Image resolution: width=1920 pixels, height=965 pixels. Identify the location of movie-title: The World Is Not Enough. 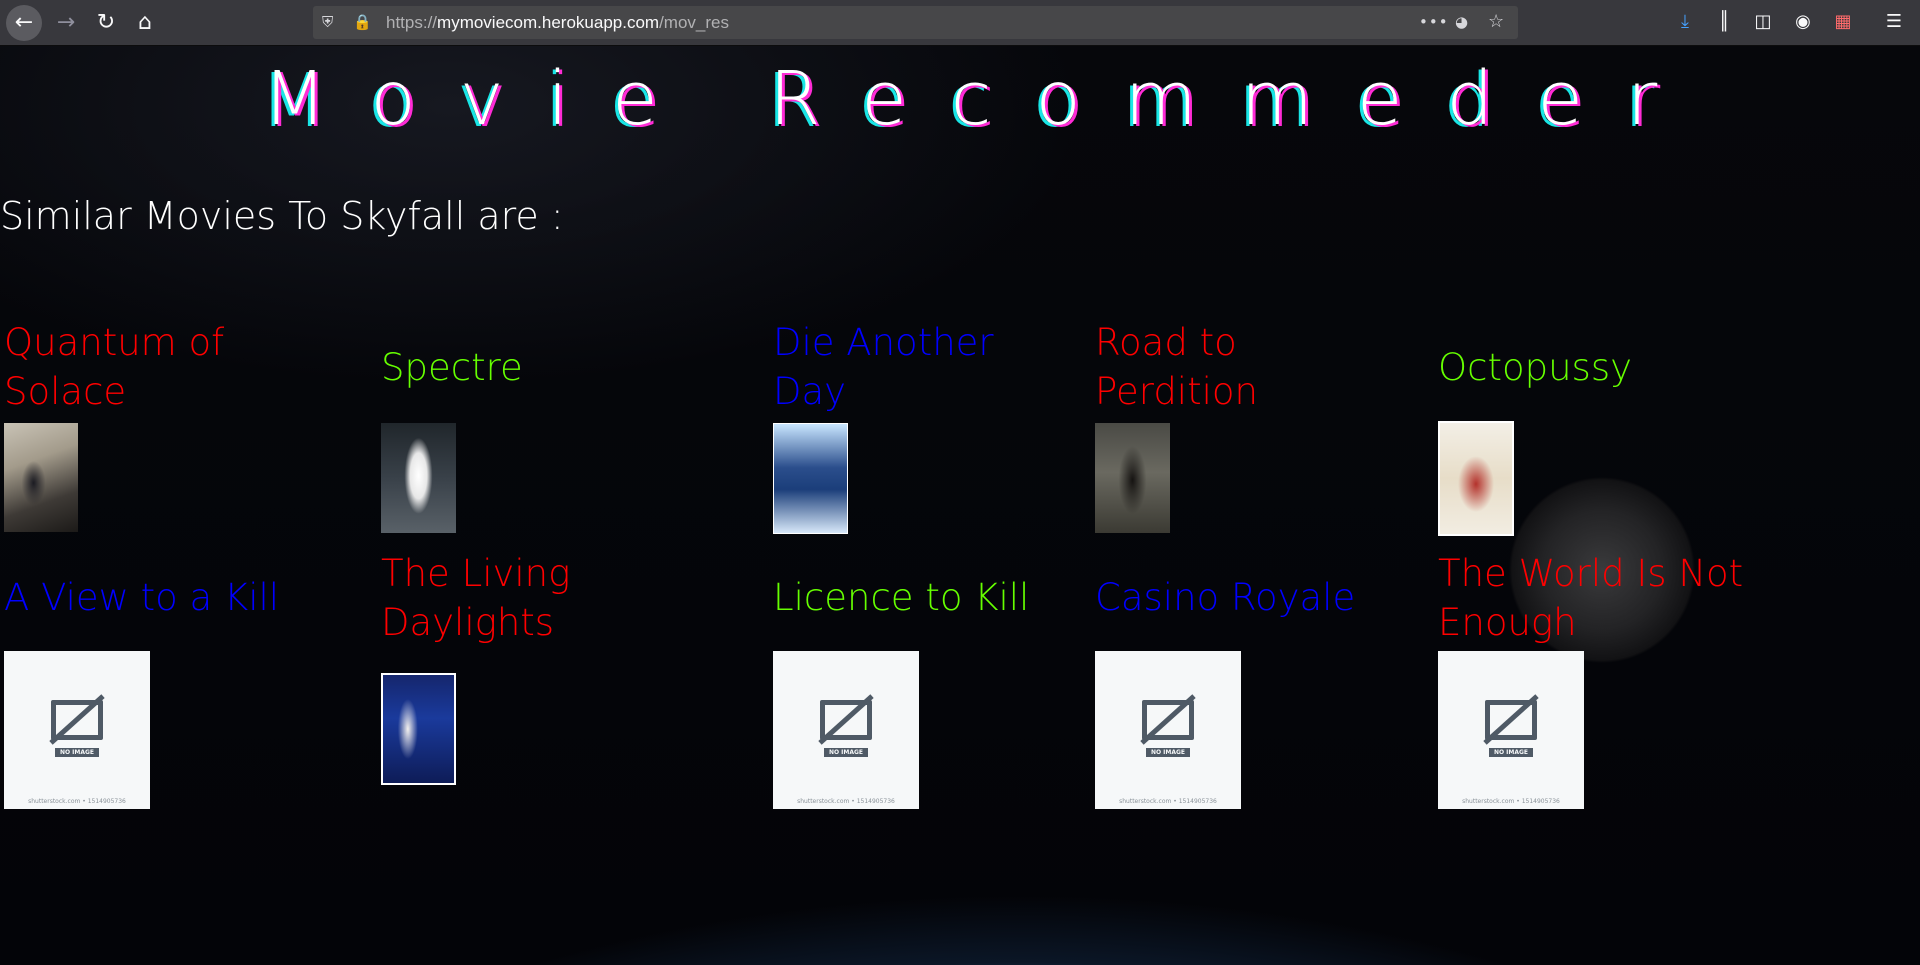
(1591, 598).